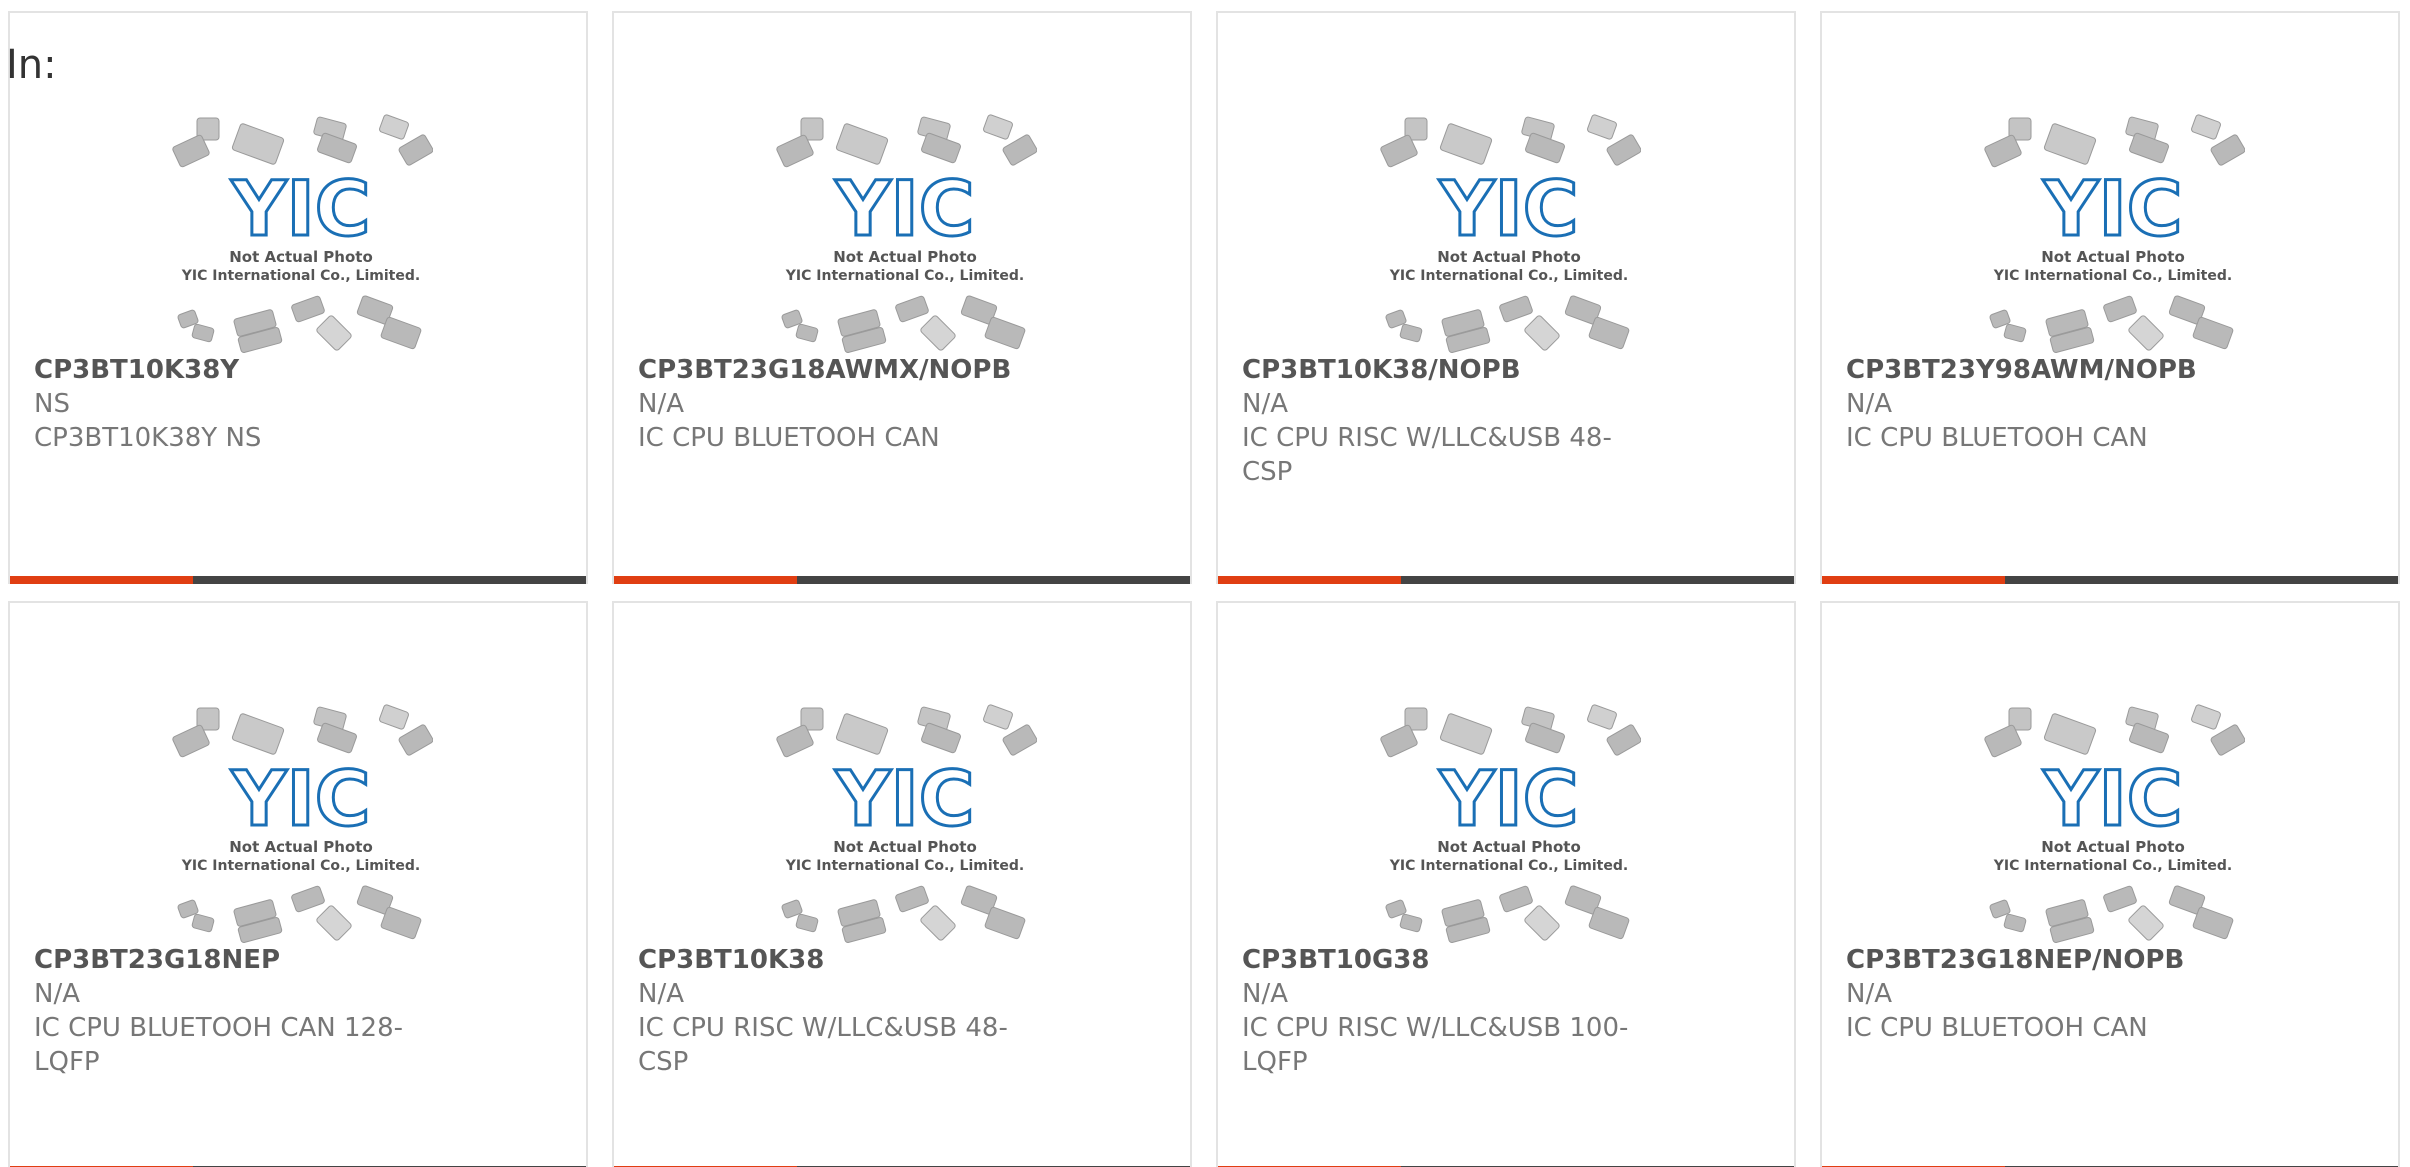  I want to click on in-label: In:, so click(31, 65).